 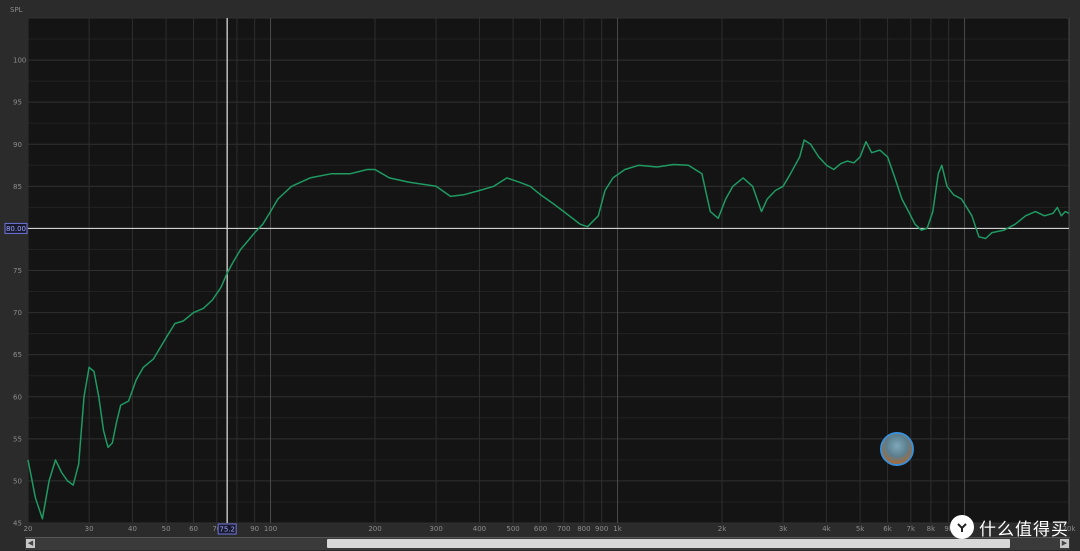 What do you see at coordinates (435, 529) in the screenshot?
I see `x-tick-label: 300` at bounding box center [435, 529].